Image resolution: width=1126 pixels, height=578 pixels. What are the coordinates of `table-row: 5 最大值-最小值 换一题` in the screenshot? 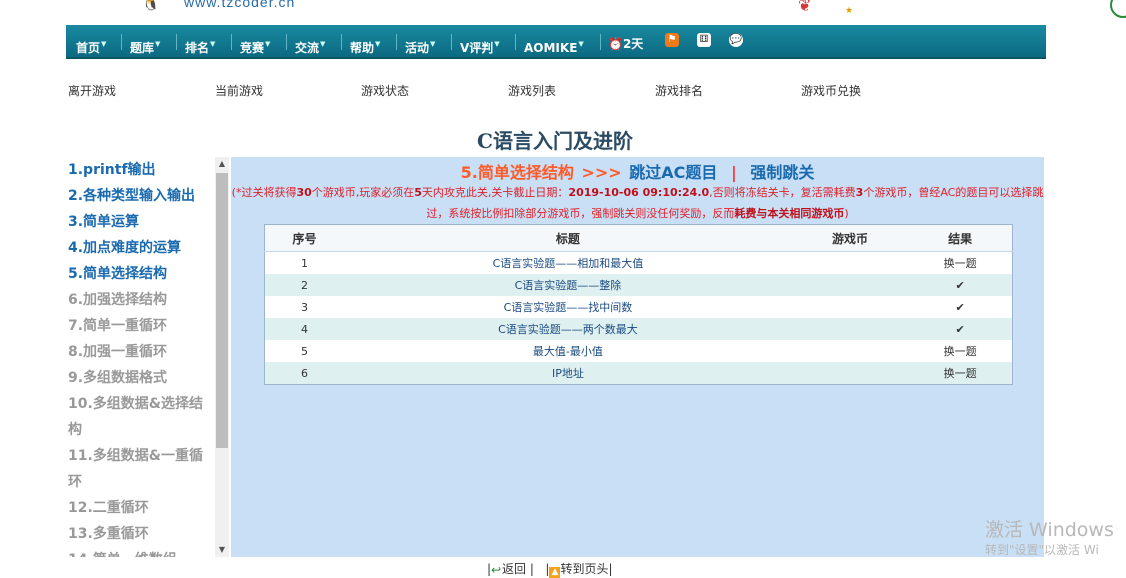 It's located at (639, 351).